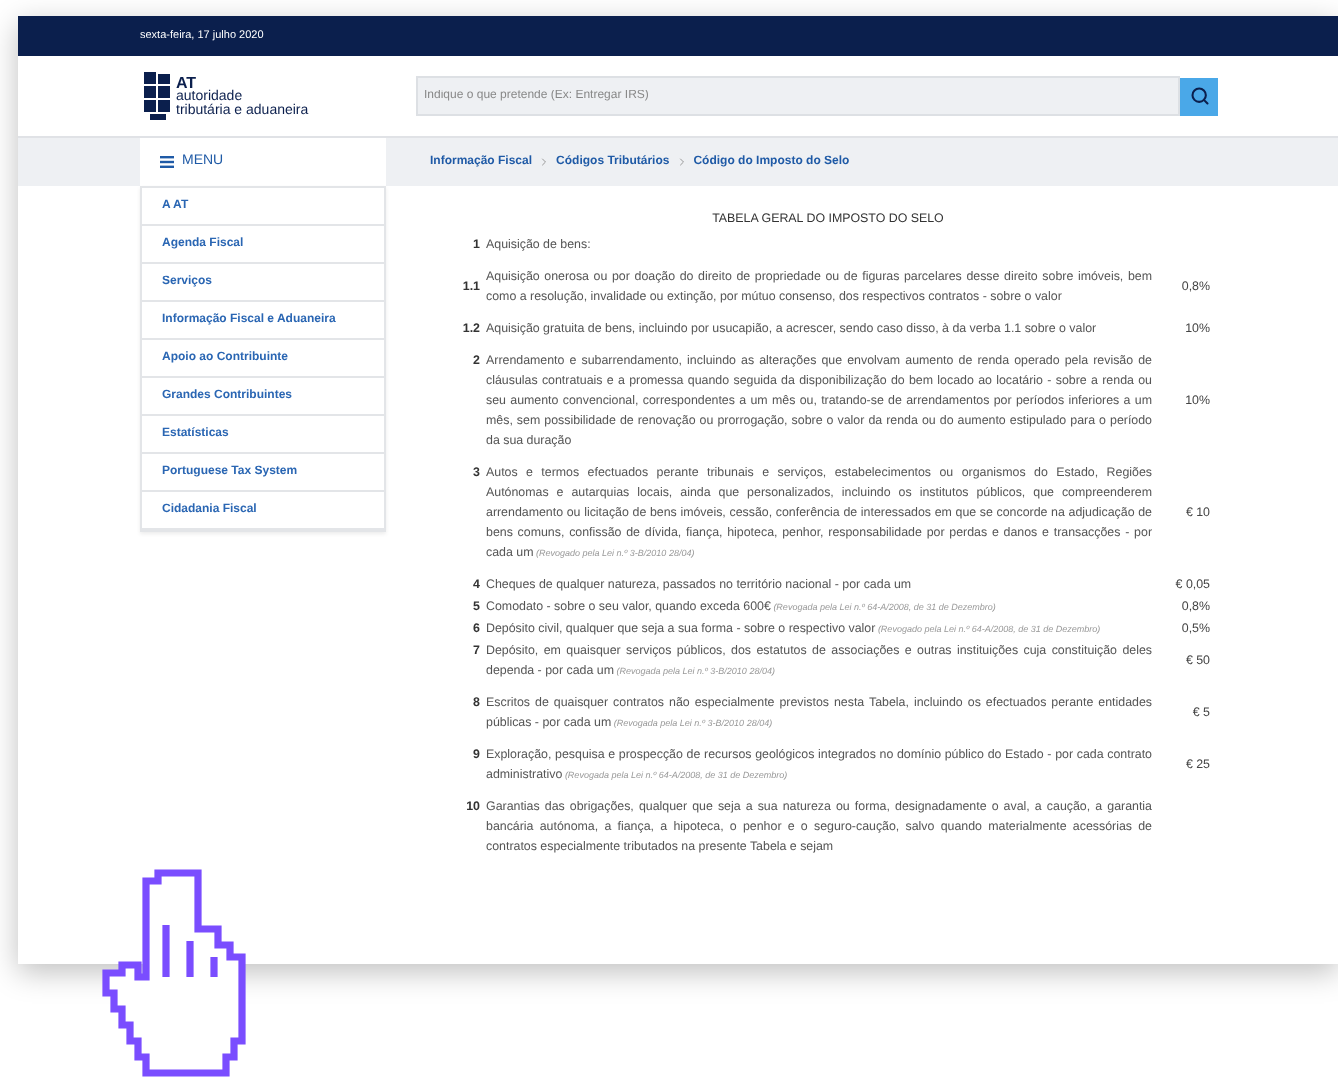 Image resolution: width=1338 pixels, height=1078 pixels. I want to click on search-icon, so click(1199, 96).